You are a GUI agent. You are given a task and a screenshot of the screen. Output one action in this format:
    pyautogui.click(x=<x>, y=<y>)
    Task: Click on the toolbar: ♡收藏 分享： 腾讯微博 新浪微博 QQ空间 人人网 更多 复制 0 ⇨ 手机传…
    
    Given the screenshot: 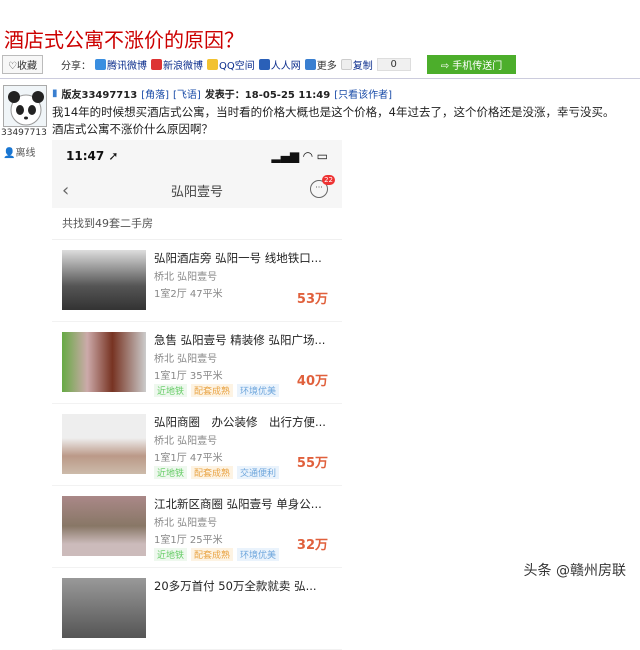 What is the action you would take?
    pyautogui.click(x=321, y=64)
    